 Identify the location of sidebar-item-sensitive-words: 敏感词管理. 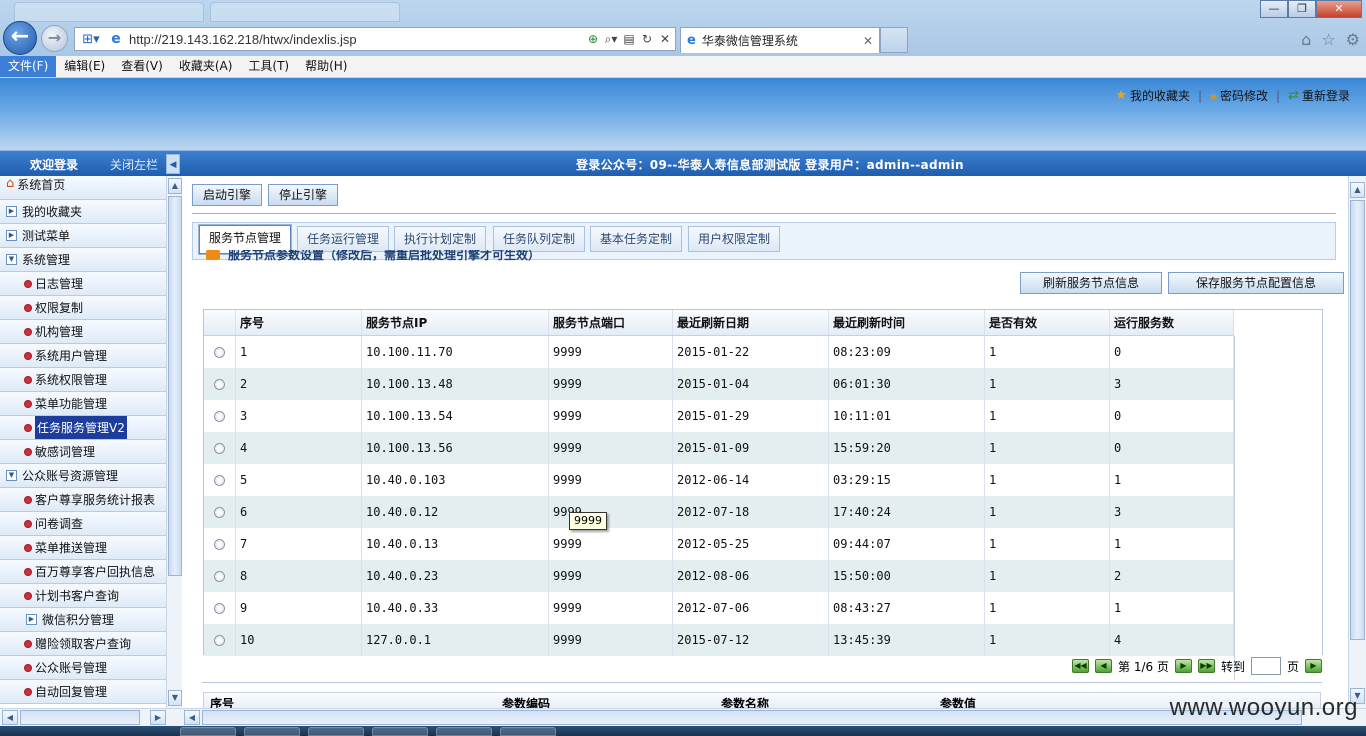
(83, 452).